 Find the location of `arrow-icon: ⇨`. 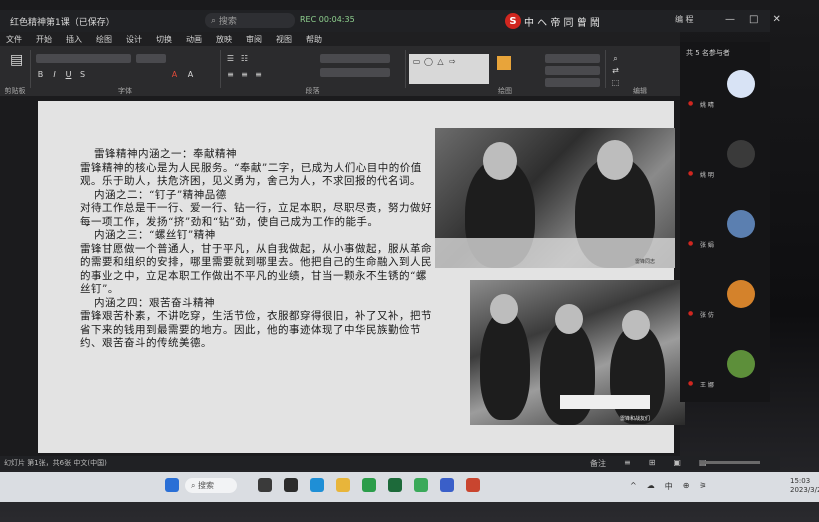

arrow-icon: ⇨ is located at coordinates (452, 61).